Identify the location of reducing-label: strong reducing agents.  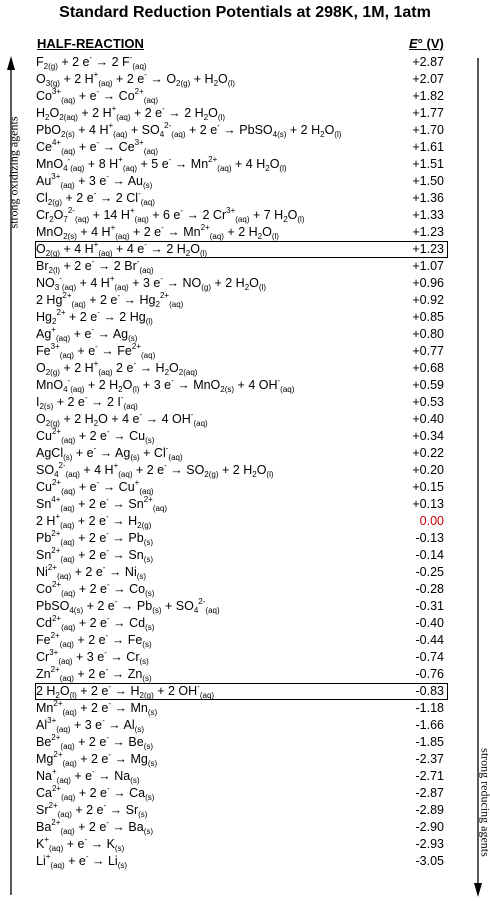
(484, 802).